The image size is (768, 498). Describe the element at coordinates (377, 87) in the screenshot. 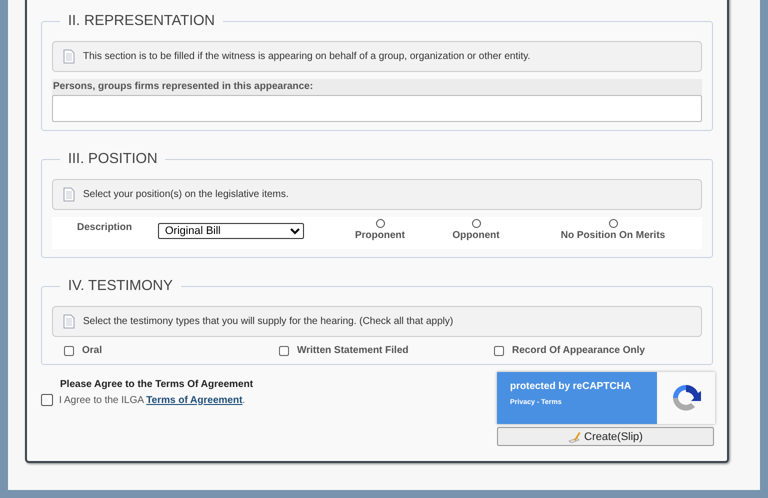

I see `field-label: Persons, groups firms represented in this appearance:` at that location.